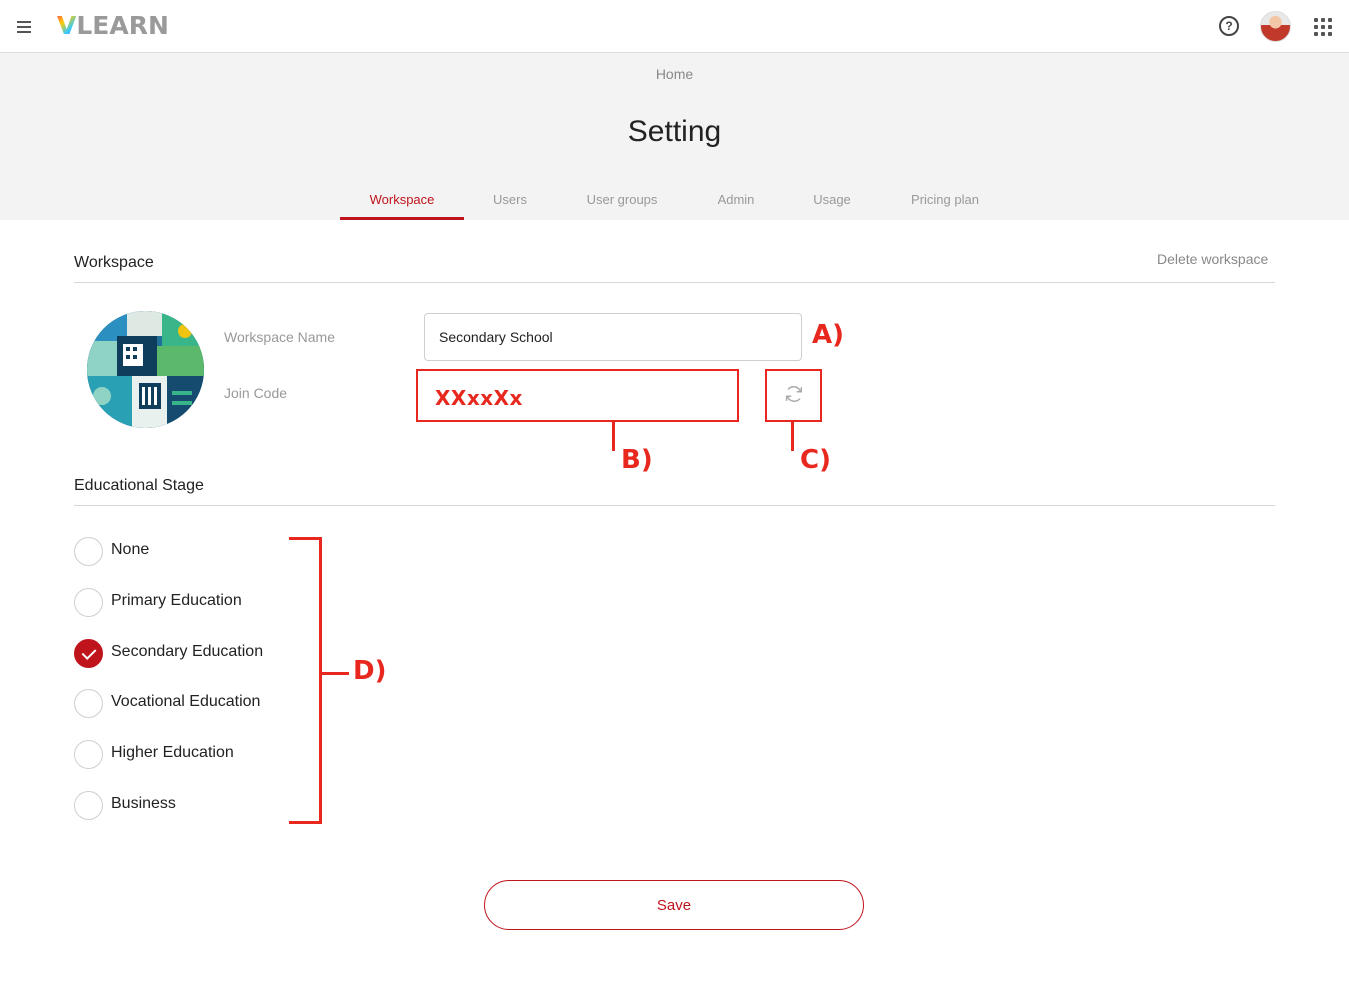  I want to click on workspace-illustration, so click(145, 369).